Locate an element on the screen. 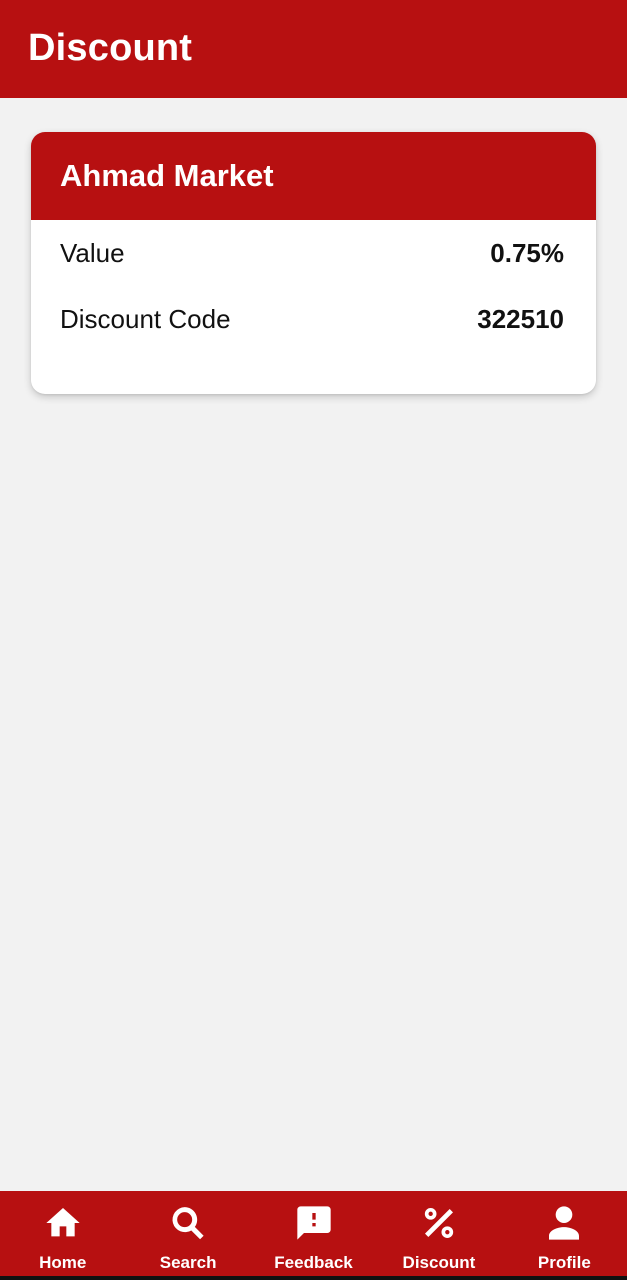 The image size is (627, 1280). discount-code-value: 322510 is located at coordinates (520, 318).